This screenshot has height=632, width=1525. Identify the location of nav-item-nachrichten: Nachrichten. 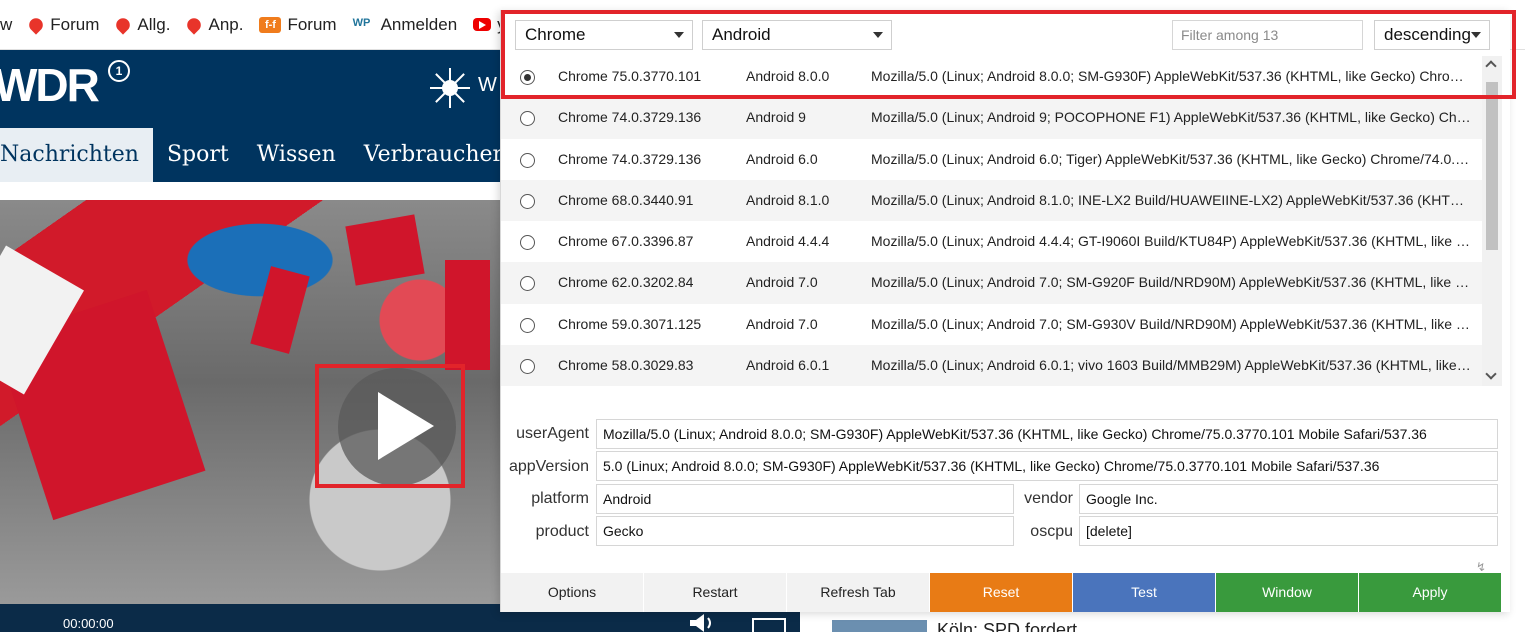
(76, 155).